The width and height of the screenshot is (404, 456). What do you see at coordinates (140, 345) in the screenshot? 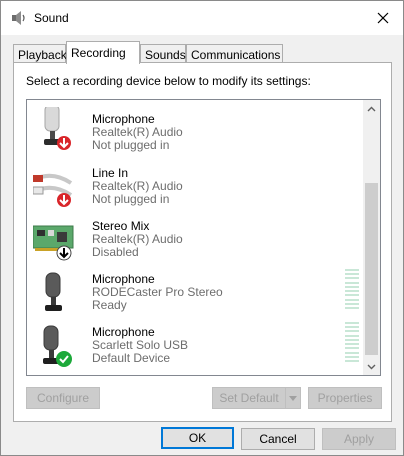
I see `device-driver: Scarlett Solo USB` at bounding box center [140, 345].